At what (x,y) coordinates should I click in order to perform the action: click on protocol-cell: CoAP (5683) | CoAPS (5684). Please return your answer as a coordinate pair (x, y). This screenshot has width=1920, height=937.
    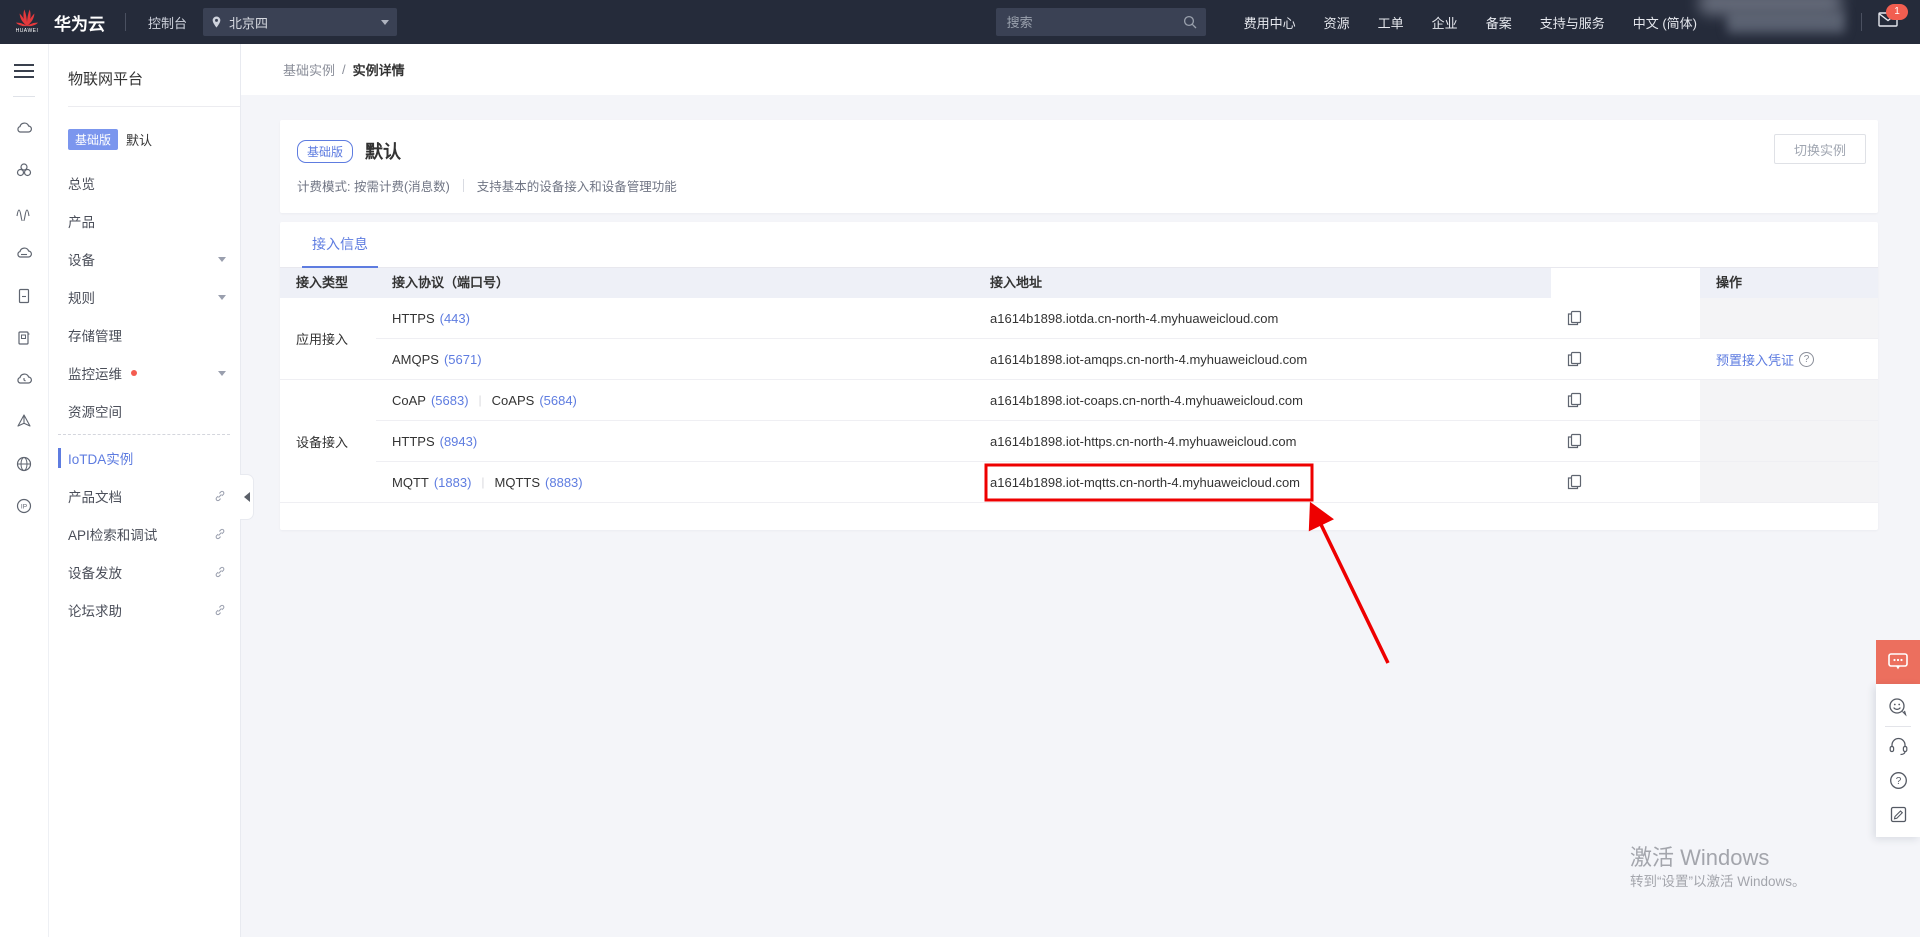
    Looking at the image, I should click on (675, 400).